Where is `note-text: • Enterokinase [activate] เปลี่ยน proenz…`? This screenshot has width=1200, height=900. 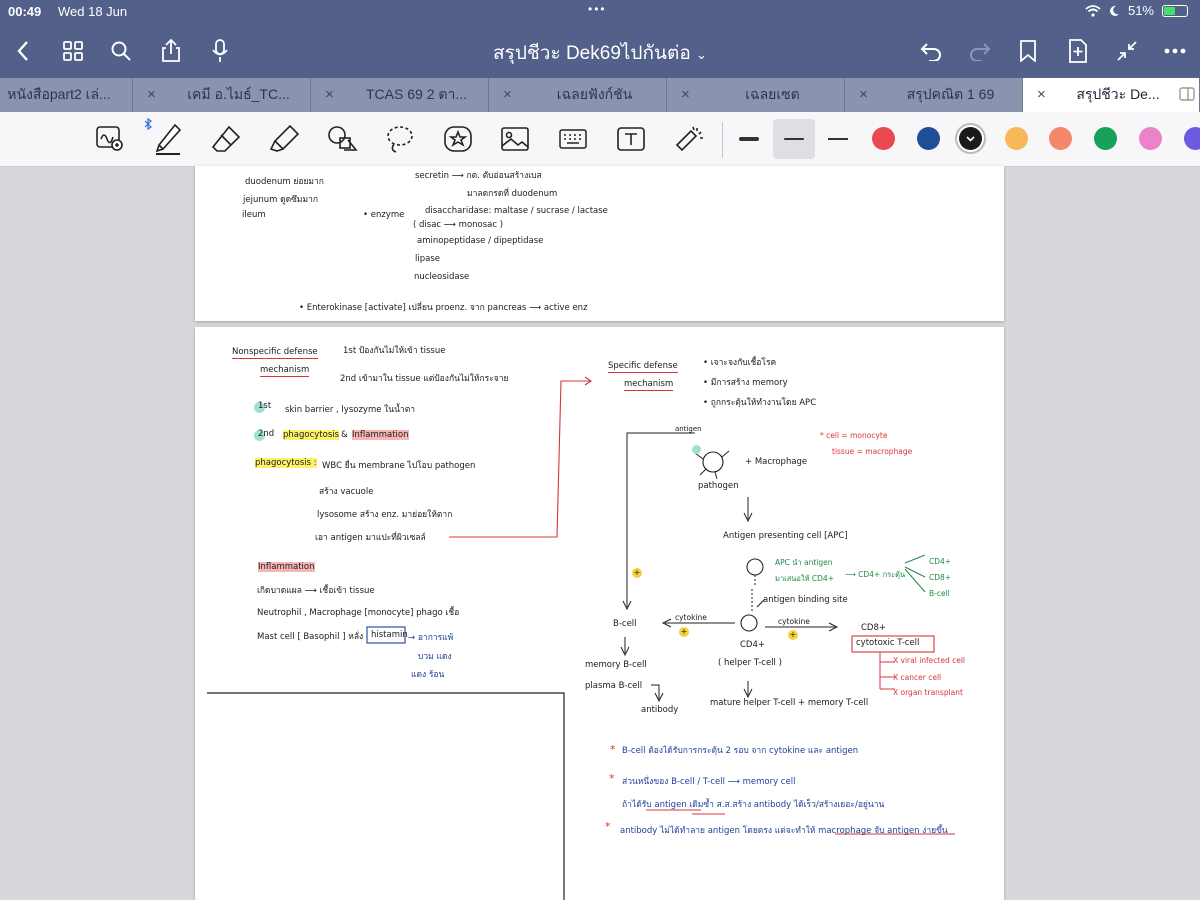 note-text: • Enterokinase [activate] เปลี่ยน proenz… is located at coordinates (443, 308).